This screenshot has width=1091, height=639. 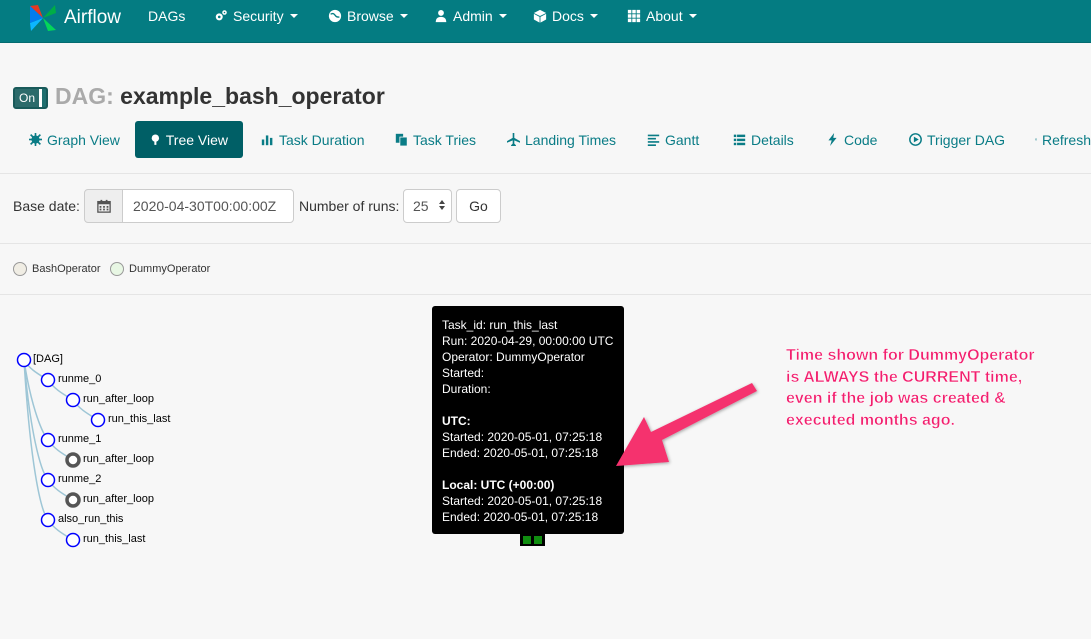 I want to click on calendar-button, so click(x=103, y=206).